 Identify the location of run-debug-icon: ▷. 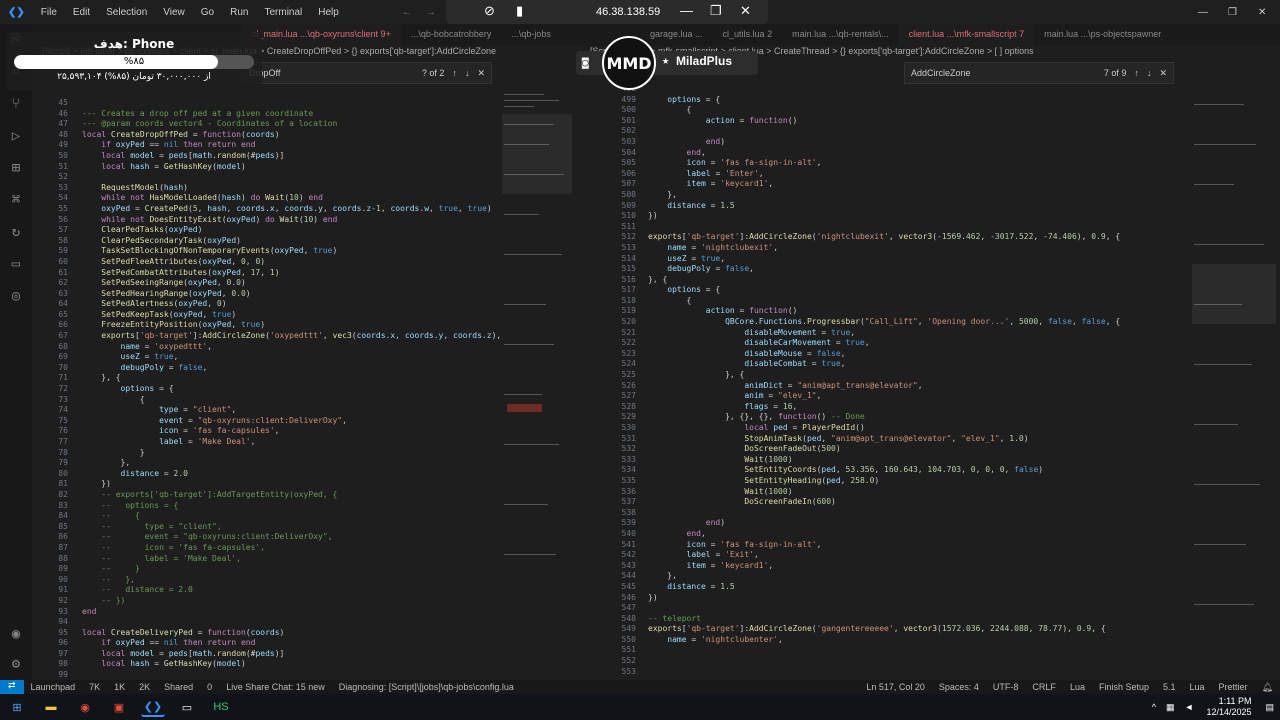
(16, 136).